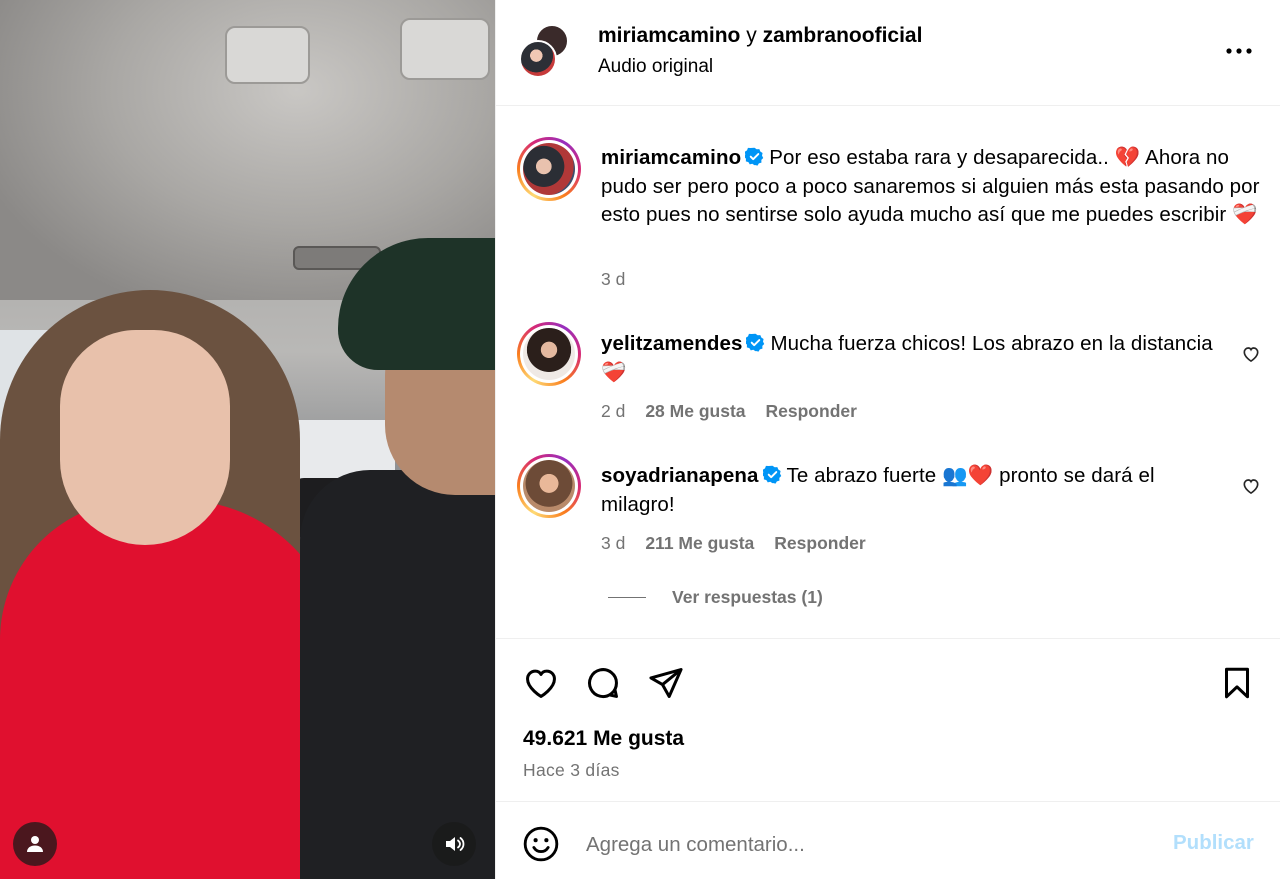  What do you see at coordinates (888, 720) in the screenshot?
I see `post-actions: 49.621 Me gusta Hace 3 días` at bounding box center [888, 720].